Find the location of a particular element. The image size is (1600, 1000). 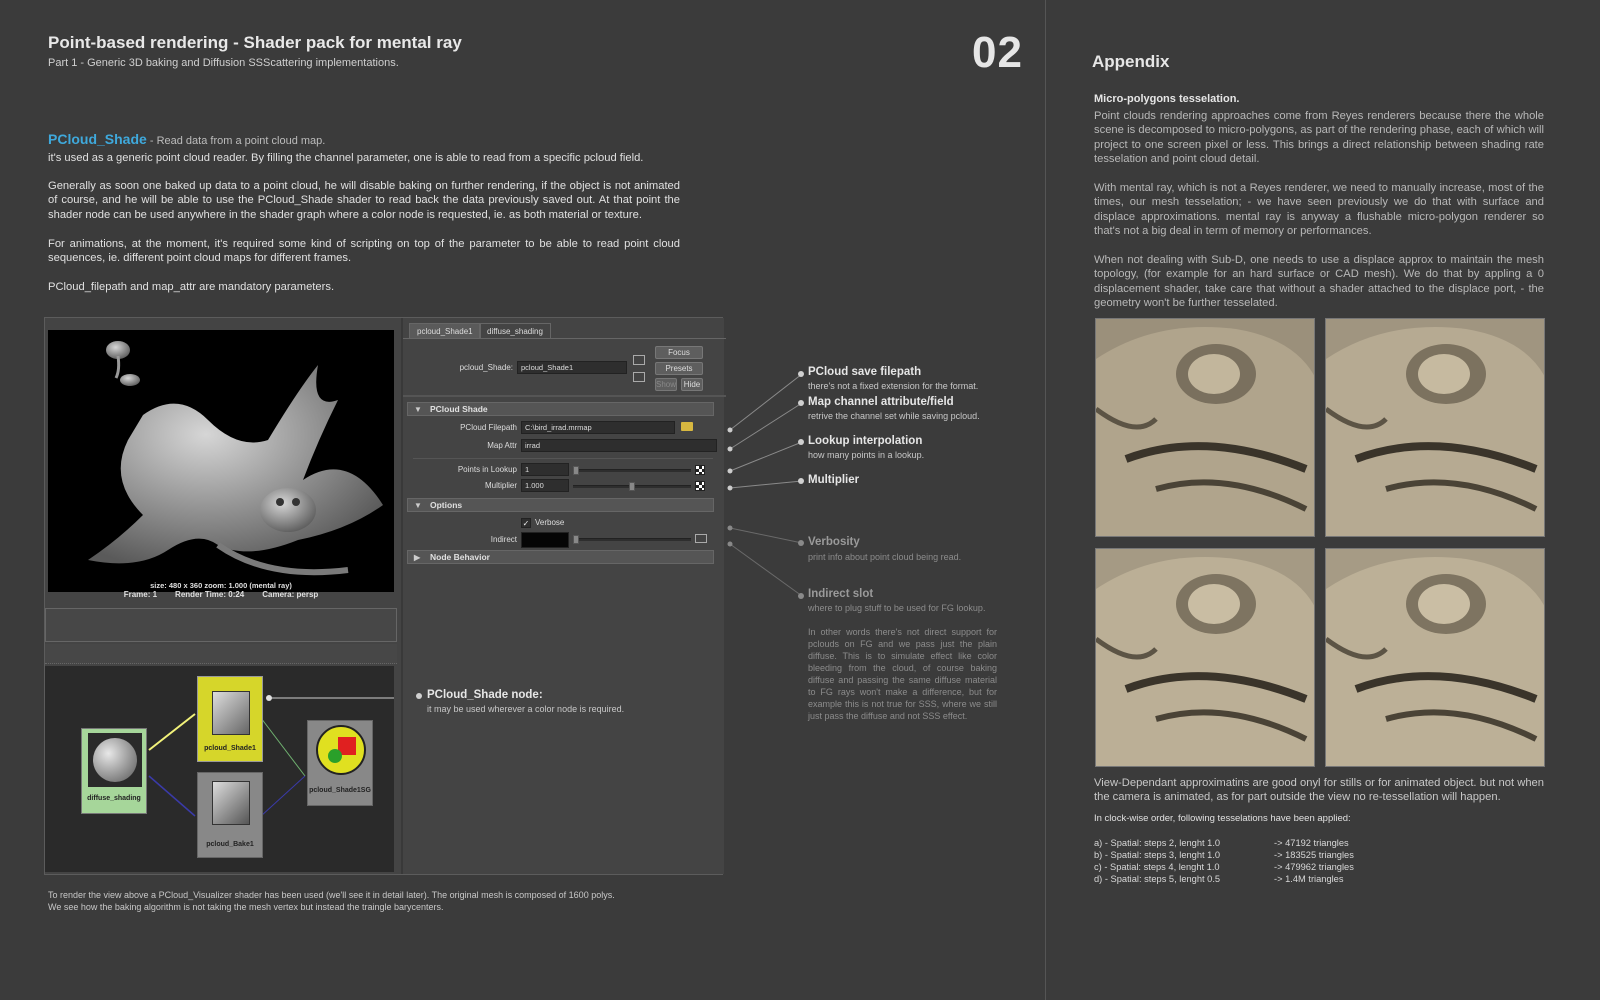

render-time-readout: Render Time: 0:24 is located at coordinates (210, 594).